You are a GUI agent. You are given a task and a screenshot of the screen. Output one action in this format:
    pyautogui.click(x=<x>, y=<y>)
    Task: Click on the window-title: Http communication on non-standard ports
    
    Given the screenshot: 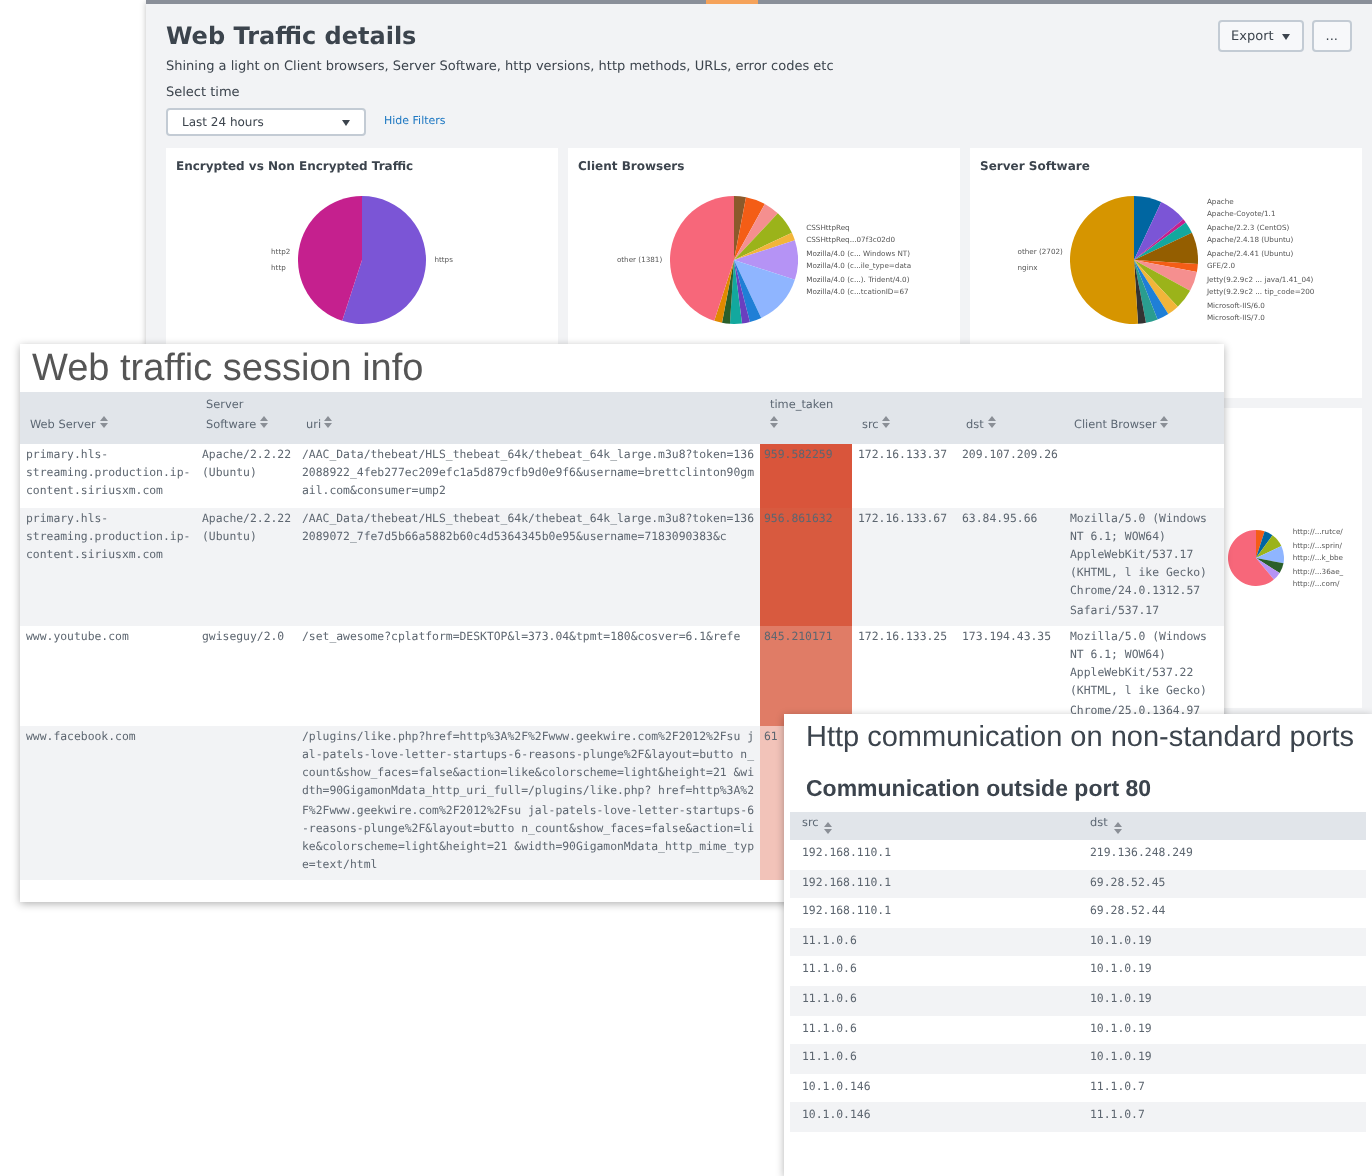 What is the action you would take?
    pyautogui.click(x=1080, y=738)
    